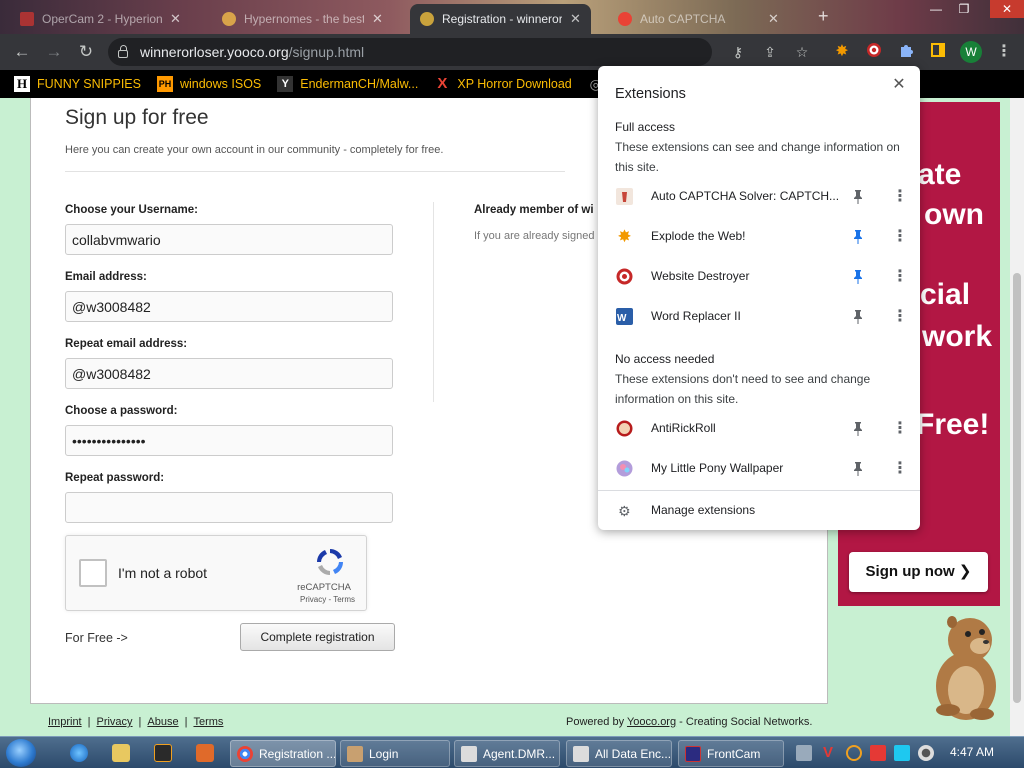  What do you see at coordinates (650, 94) in the screenshot?
I see `extensions-title: Extensions` at bounding box center [650, 94].